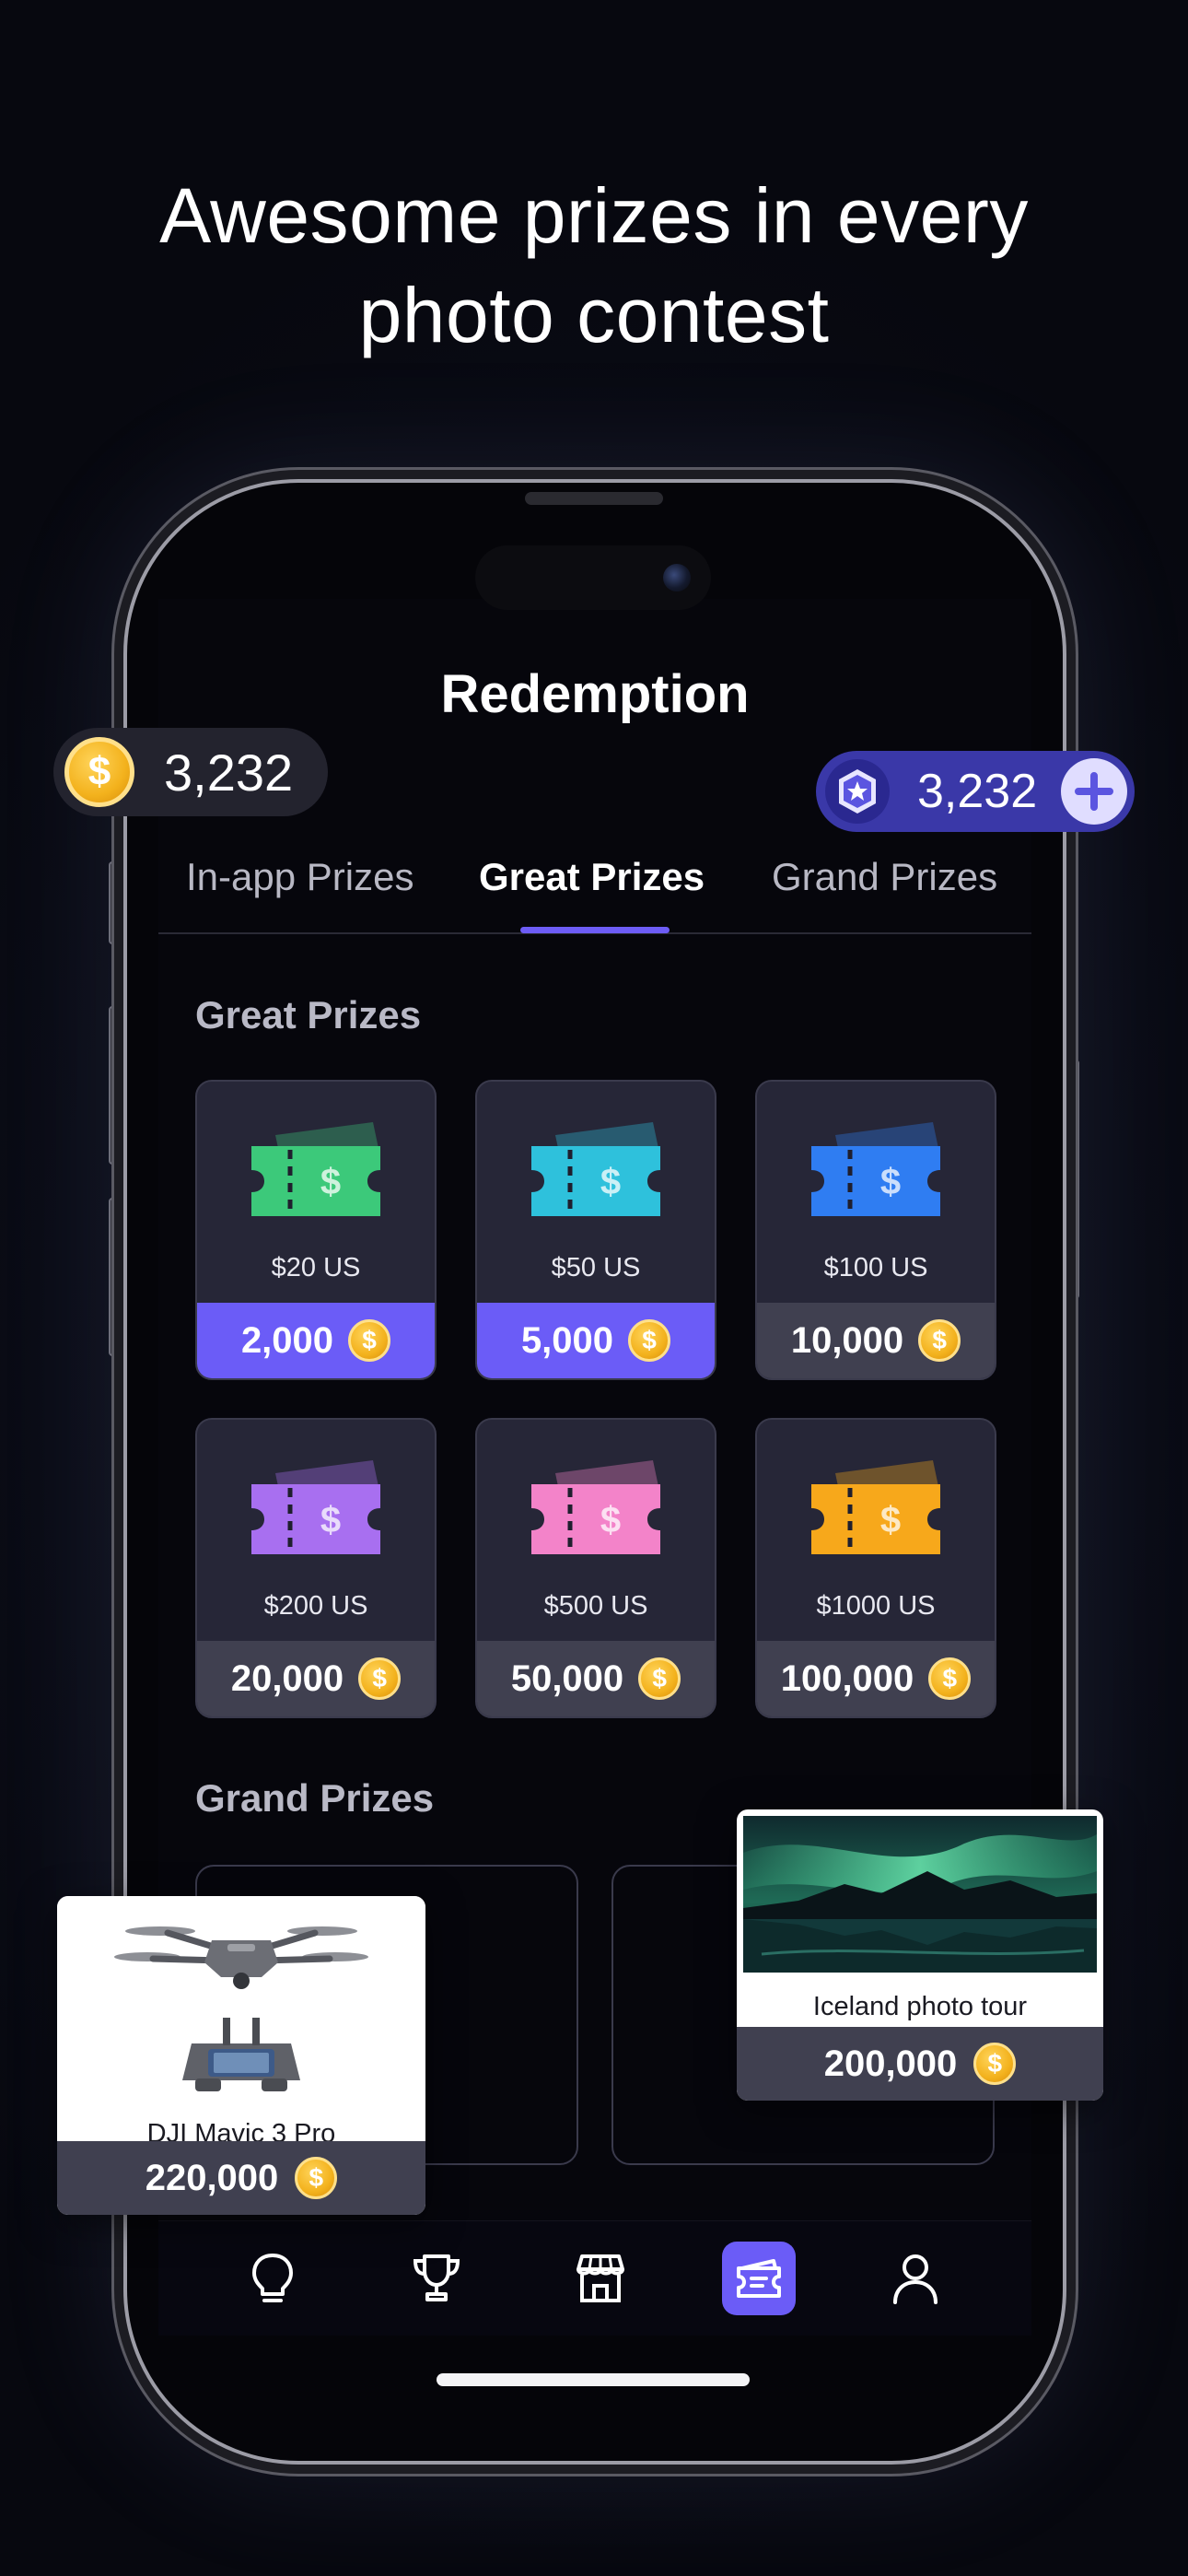  I want to click on iceland-tour-label: Iceland photo tour, so click(920, 2007).